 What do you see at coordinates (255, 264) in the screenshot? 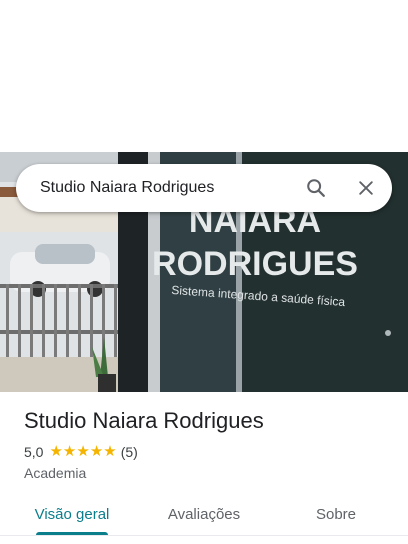
I see `sign-line2: RODRIGUES` at bounding box center [255, 264].